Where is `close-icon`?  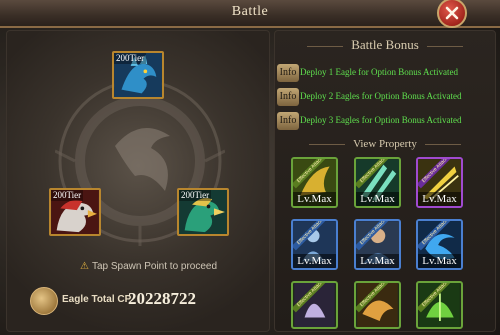 close-icon is located at coordinates (452, 13).